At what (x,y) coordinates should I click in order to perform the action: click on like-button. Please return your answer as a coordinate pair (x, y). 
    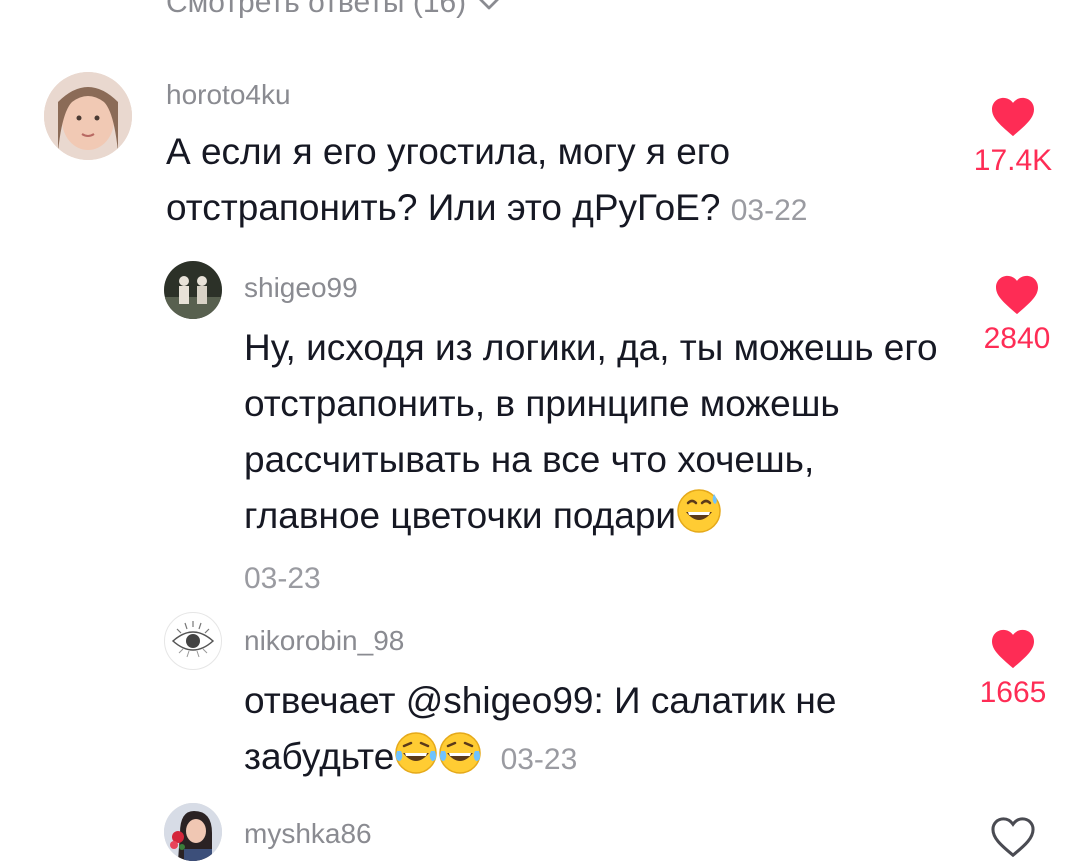
    Looking at the image, I should click on (1013, 837).